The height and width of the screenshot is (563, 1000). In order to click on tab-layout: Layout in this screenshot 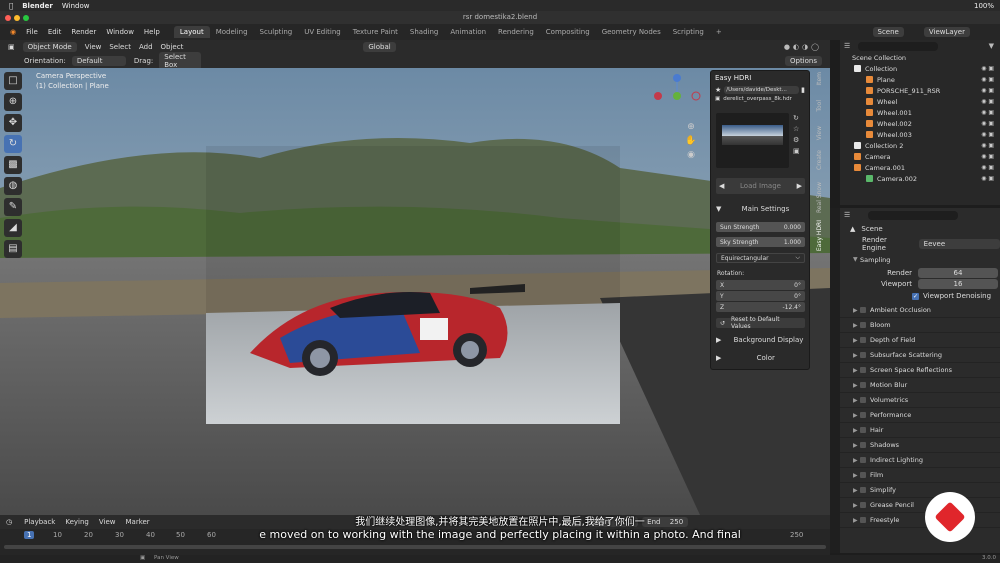, I will do `click(191, 32)`.